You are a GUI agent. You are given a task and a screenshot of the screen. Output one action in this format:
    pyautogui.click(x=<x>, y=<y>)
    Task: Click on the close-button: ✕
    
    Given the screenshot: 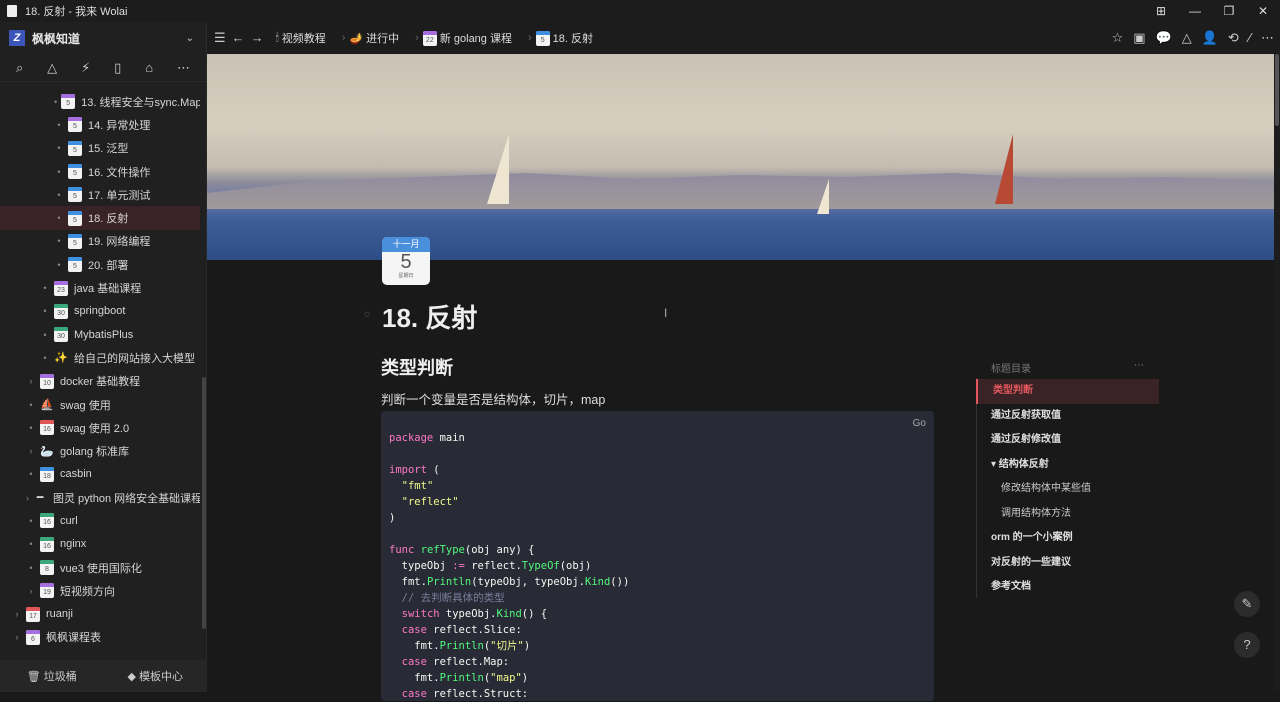 What is the action you would take?
    pyautogui.click(x=1263, y=11)
    